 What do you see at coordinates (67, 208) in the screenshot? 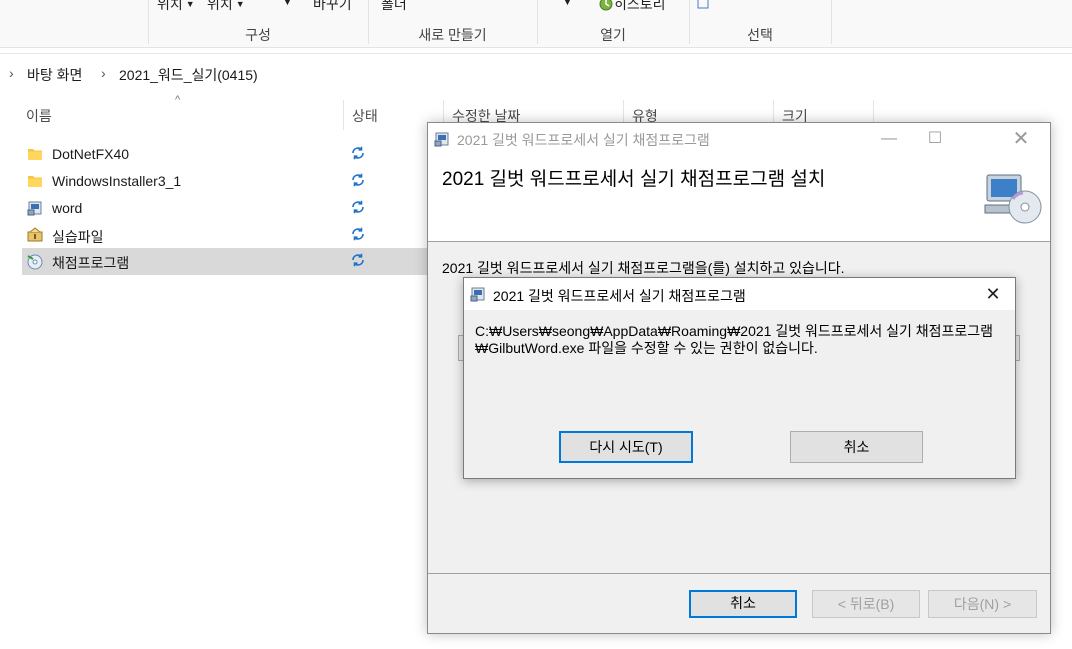
I see `file-name: word` at bounding box center [67, 208].